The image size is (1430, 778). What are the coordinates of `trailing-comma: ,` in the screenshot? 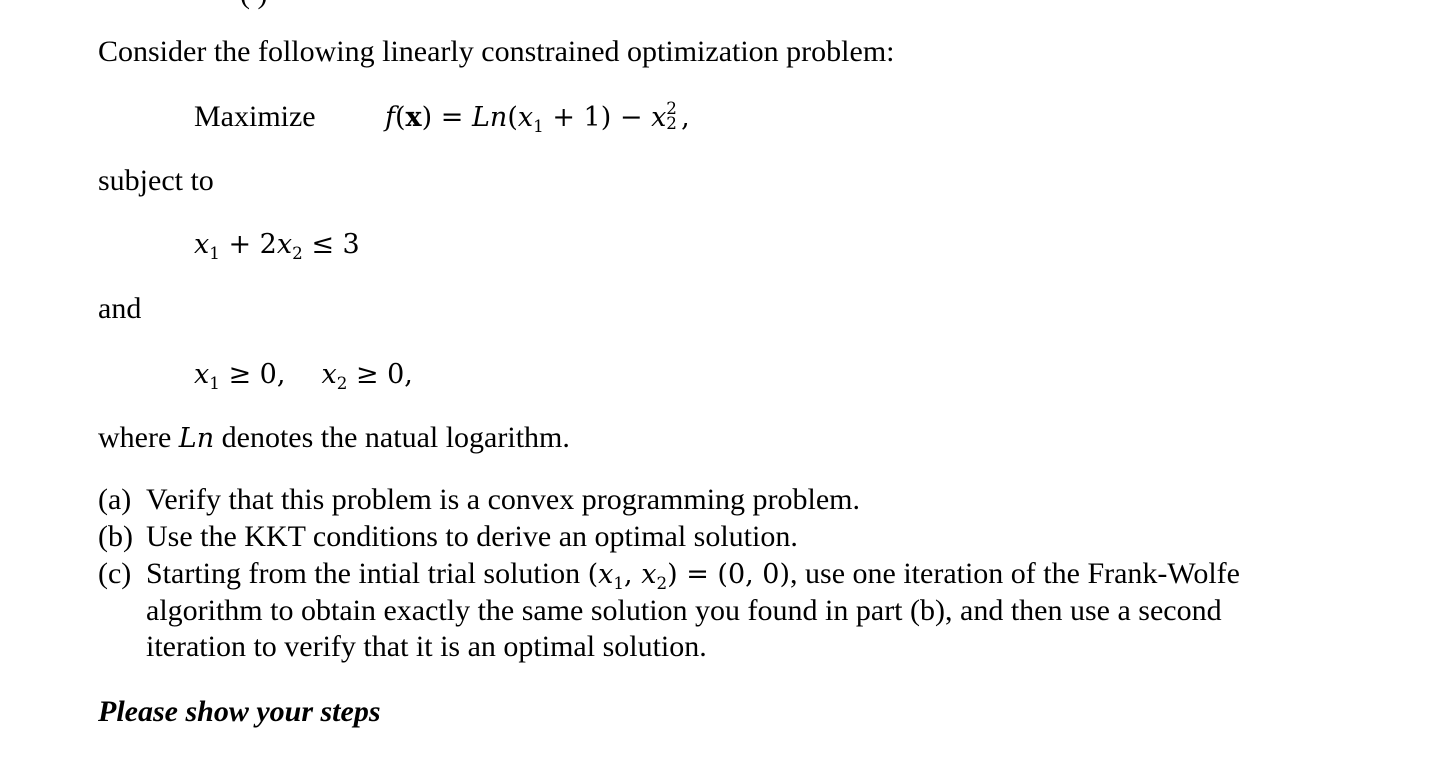 It's located at (685, 117).